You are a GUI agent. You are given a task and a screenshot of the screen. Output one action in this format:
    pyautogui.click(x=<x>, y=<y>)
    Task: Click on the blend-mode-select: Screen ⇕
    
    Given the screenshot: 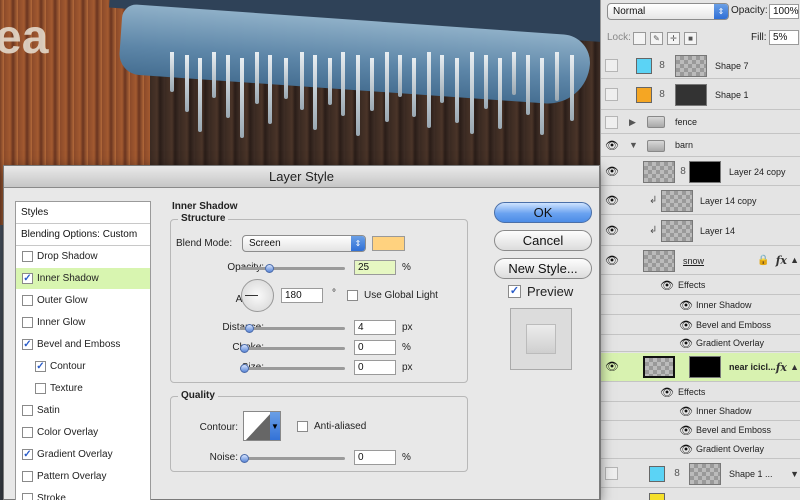 What is the action you would take?
    pyautogui.click(x=304, y=243)
    